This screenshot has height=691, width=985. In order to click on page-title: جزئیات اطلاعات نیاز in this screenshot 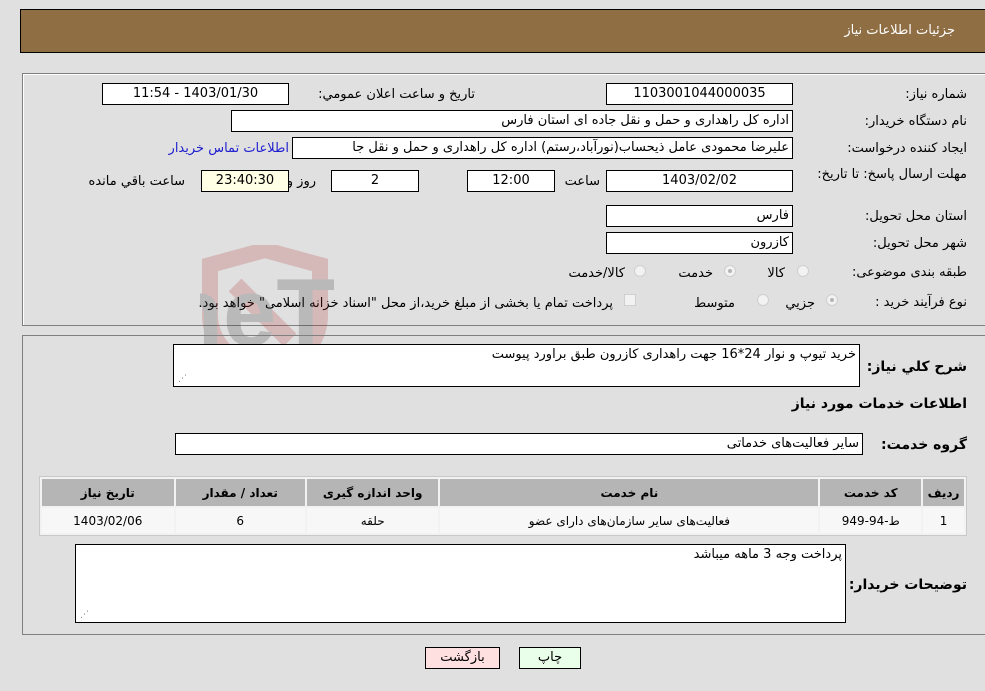, I will do `click(899, 30)`.